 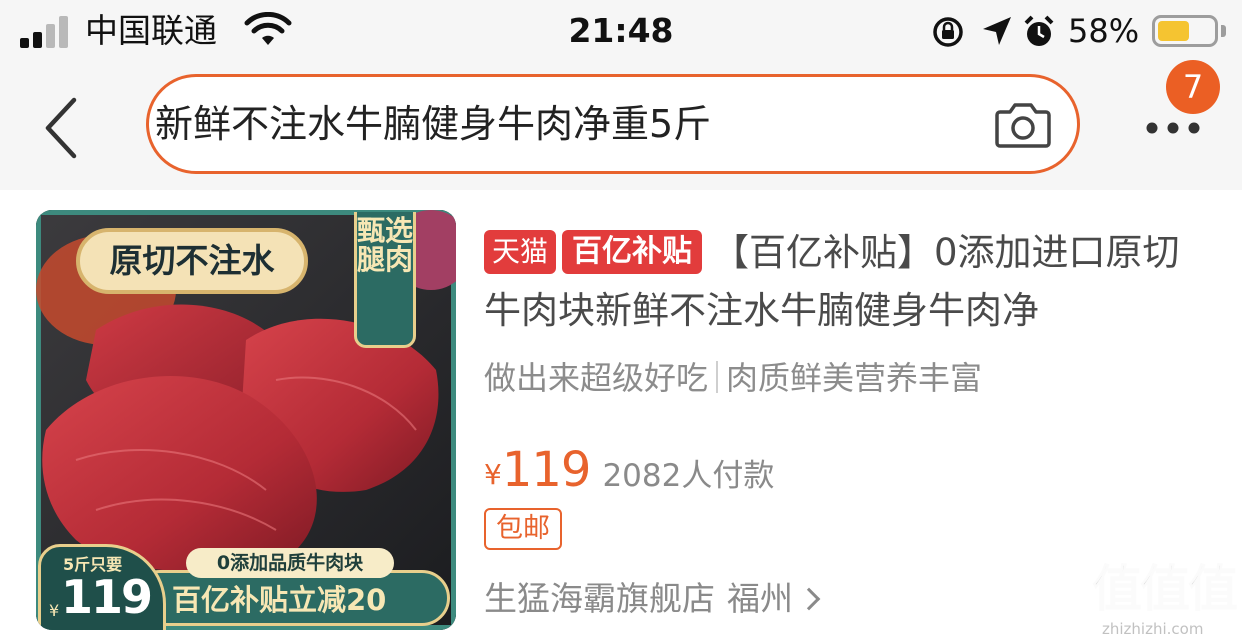 What do you see at coordinates (1185, 31) in the screenshot?
I see `battery-icon` at bounding box center [1185, 31].